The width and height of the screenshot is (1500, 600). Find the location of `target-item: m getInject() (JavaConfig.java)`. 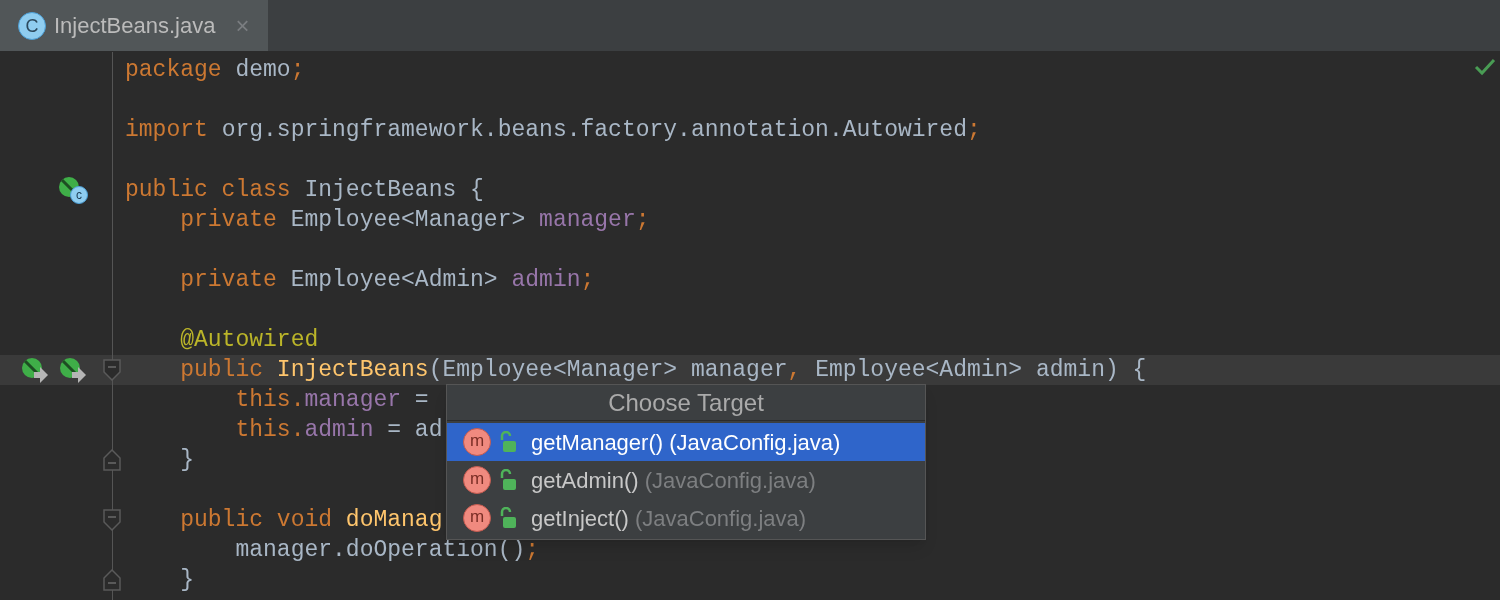

target-item: m getInject() (JavaConfig.java) is located at coordinates (686, 518).